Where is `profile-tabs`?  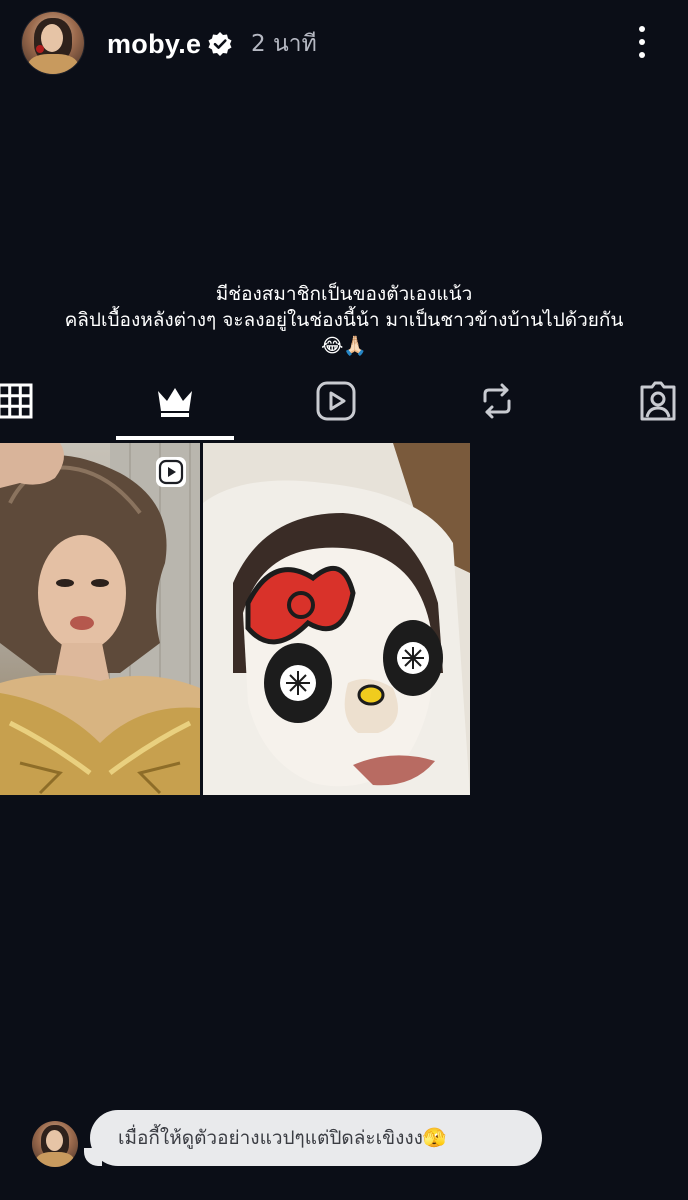
profile-tabs is located at coordinates (344, 406).